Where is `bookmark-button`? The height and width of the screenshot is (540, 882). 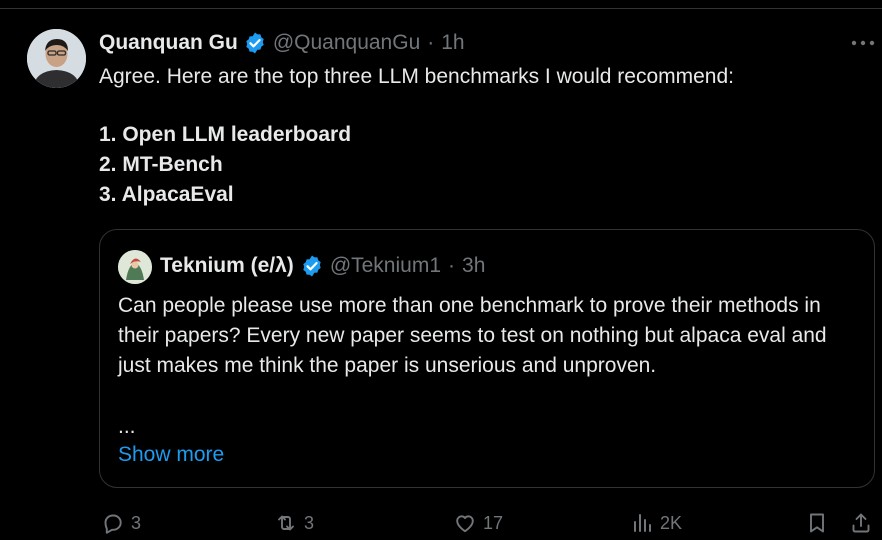
bookmark-button is located at coordinates (817, 523).